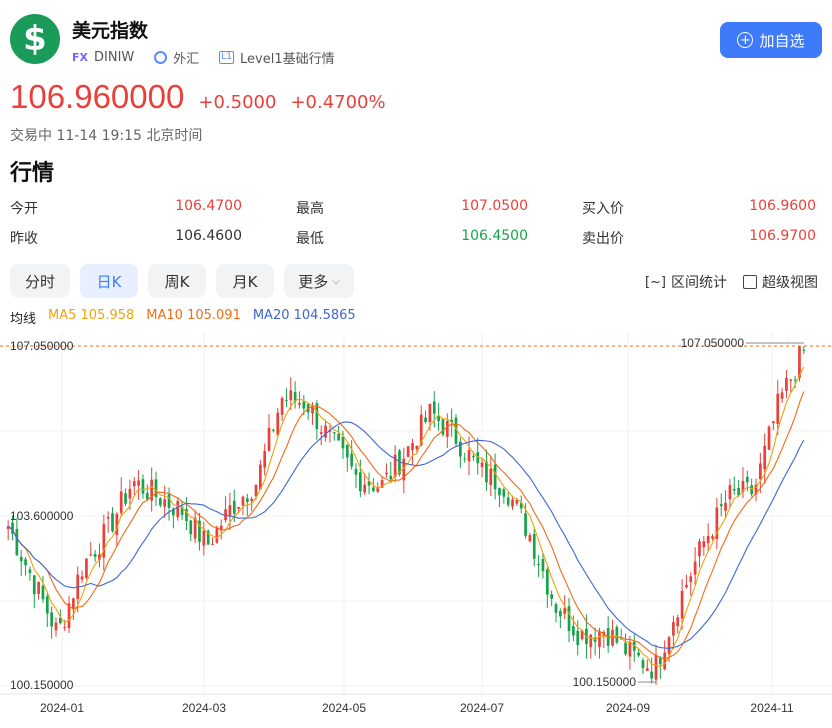 The height and width of the screenshot is (728, 832). I want to click on header: $ 美元指数 FX DINIW 外汇 L1 Level1基础行情 + 加自选, so click(416, 44).